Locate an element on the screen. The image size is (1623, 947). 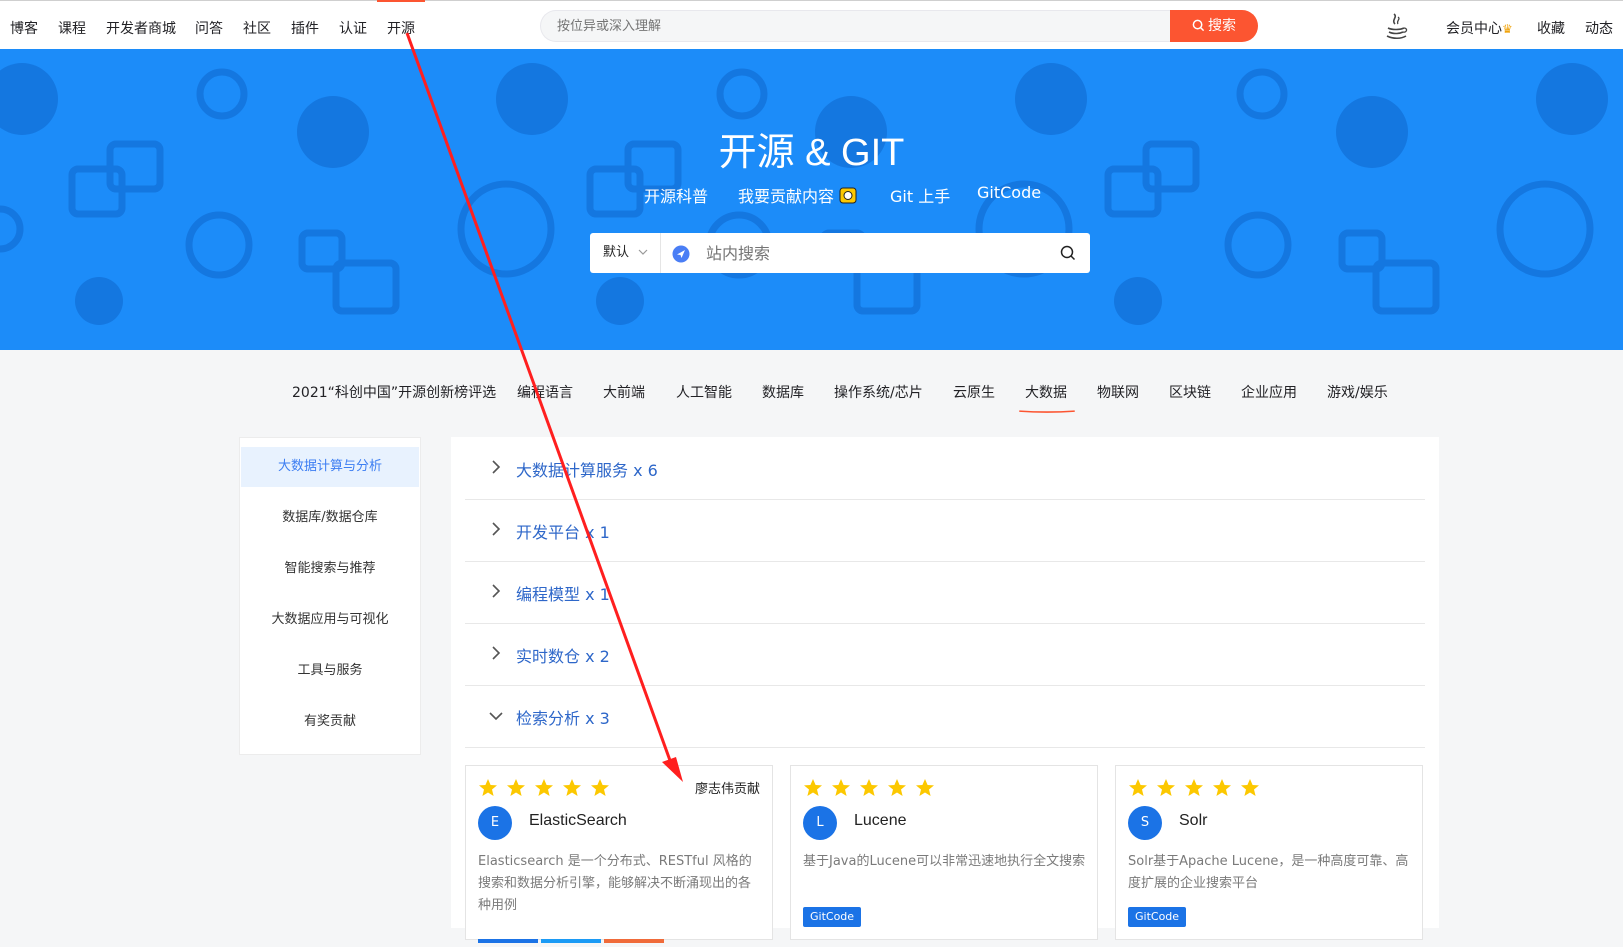
search-scope-select: 默认 is located at coordinates (625, 253).